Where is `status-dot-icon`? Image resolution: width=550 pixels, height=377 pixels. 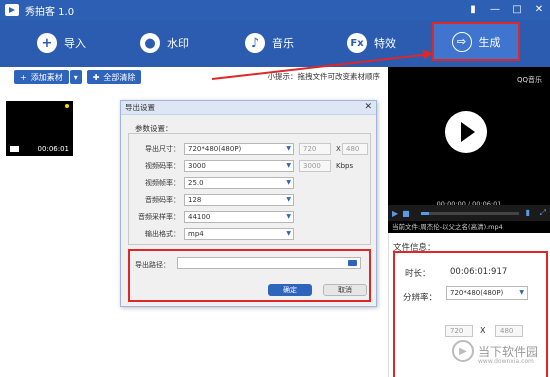
status-dot-icon is located at coordinates (67, 106).